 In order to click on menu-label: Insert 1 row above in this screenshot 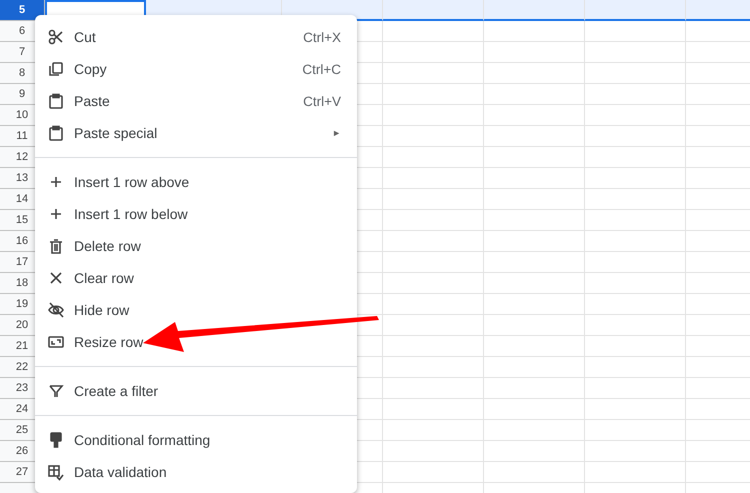, I will do `click(132, 182)`.